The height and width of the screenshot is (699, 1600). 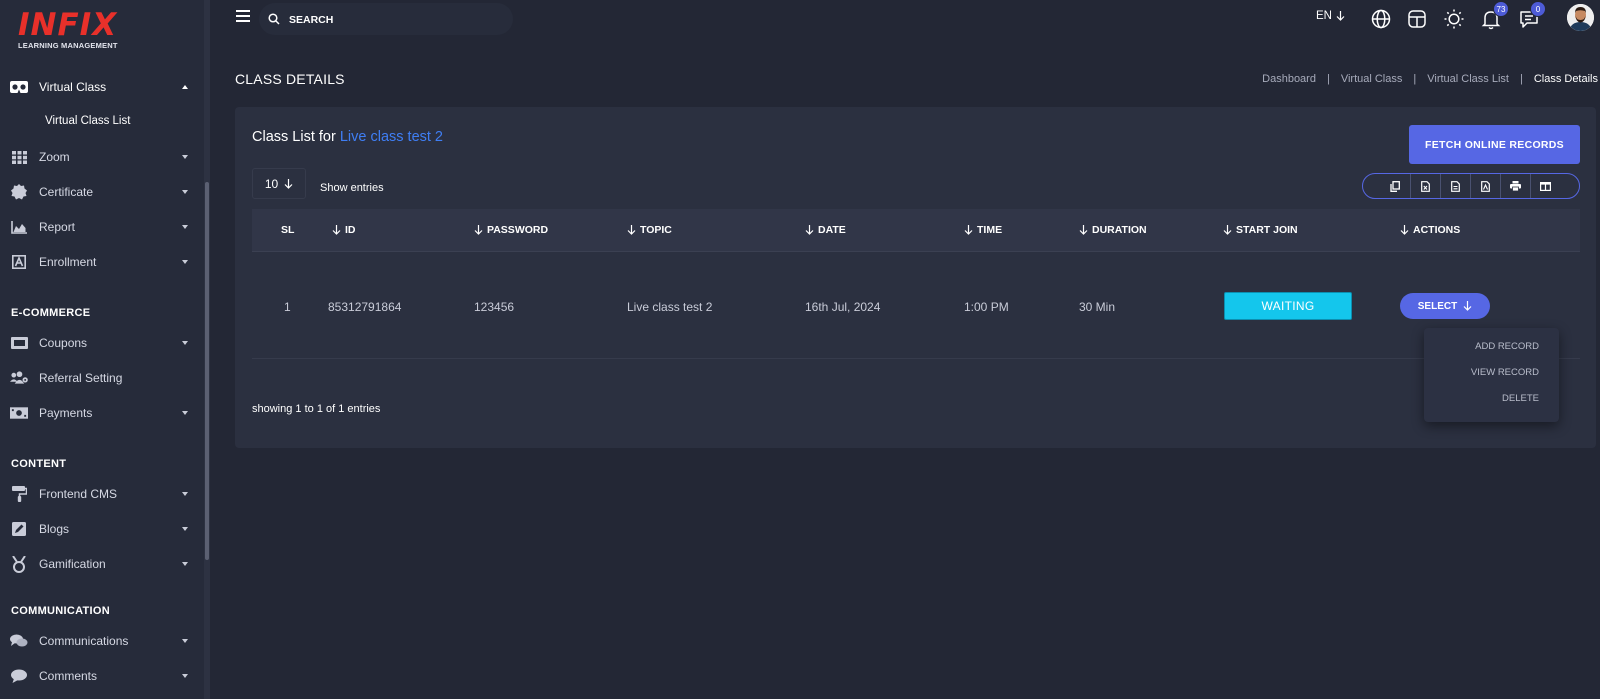 What do you see at coordinates (990, 230) in the screenshot?
I see `column-header-label: TIME` at bounding box center [990, 230].